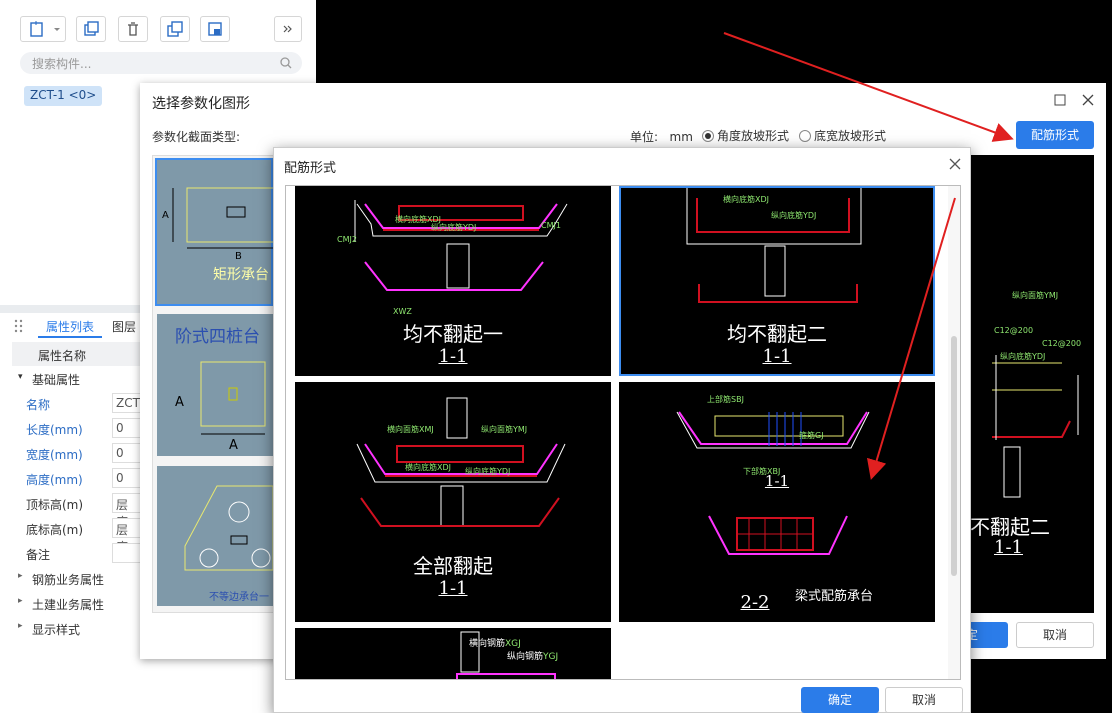 This screenshot has width=1112, height=713. I want to click on property-name: 高度(mm), so click(54, 480).